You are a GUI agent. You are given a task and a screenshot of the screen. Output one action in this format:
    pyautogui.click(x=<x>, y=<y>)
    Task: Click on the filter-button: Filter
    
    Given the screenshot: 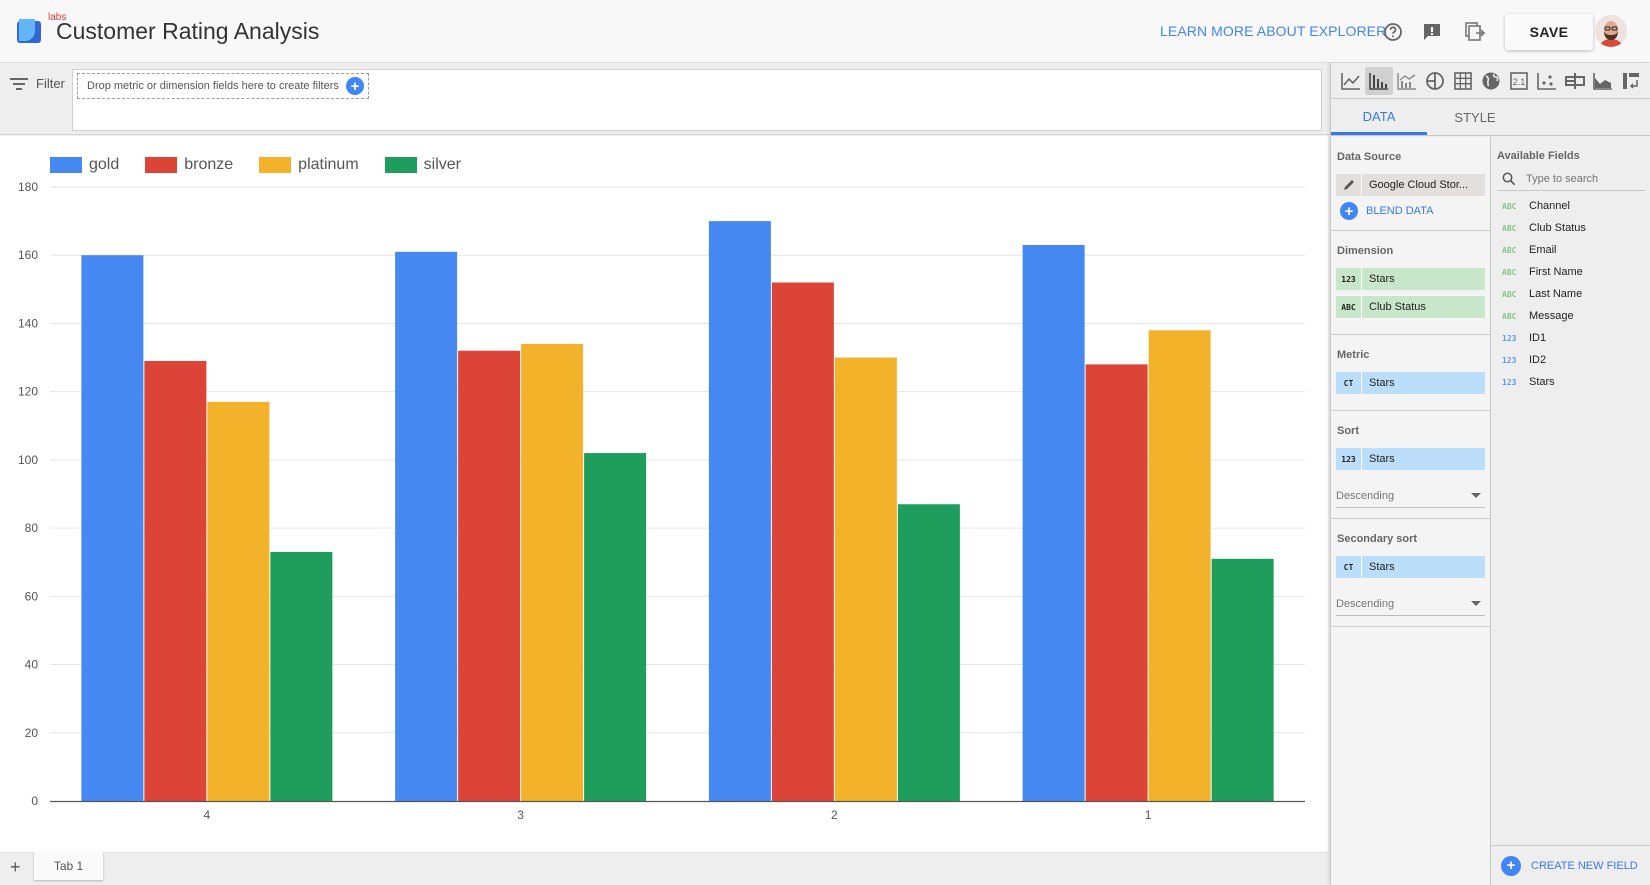 What is the action you would take?
    pyautogui.click(x=37, y=83)
    